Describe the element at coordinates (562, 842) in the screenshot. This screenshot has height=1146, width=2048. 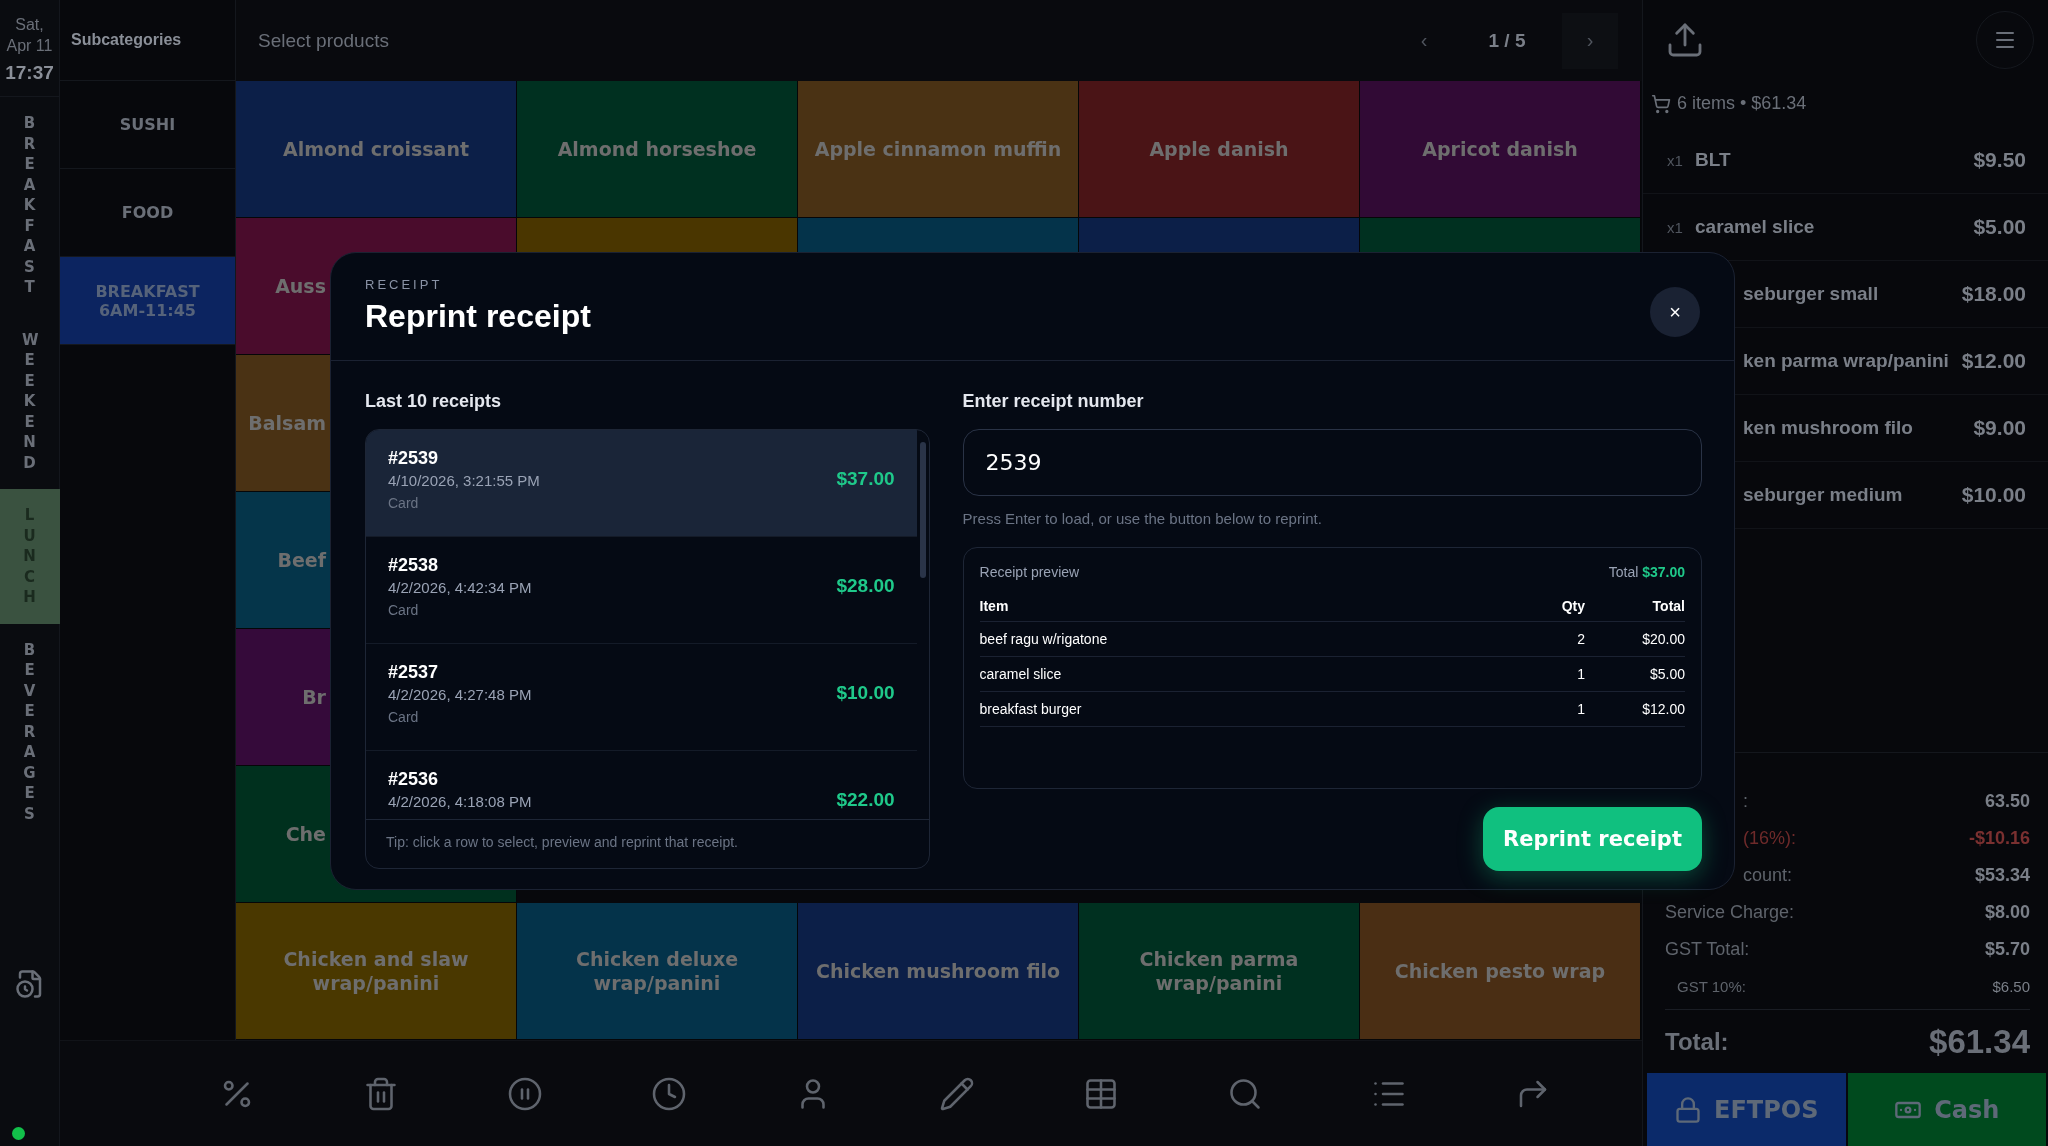
I see `tip-text: Tip: click a row to select, preview and reprint that receipt.` at that location.